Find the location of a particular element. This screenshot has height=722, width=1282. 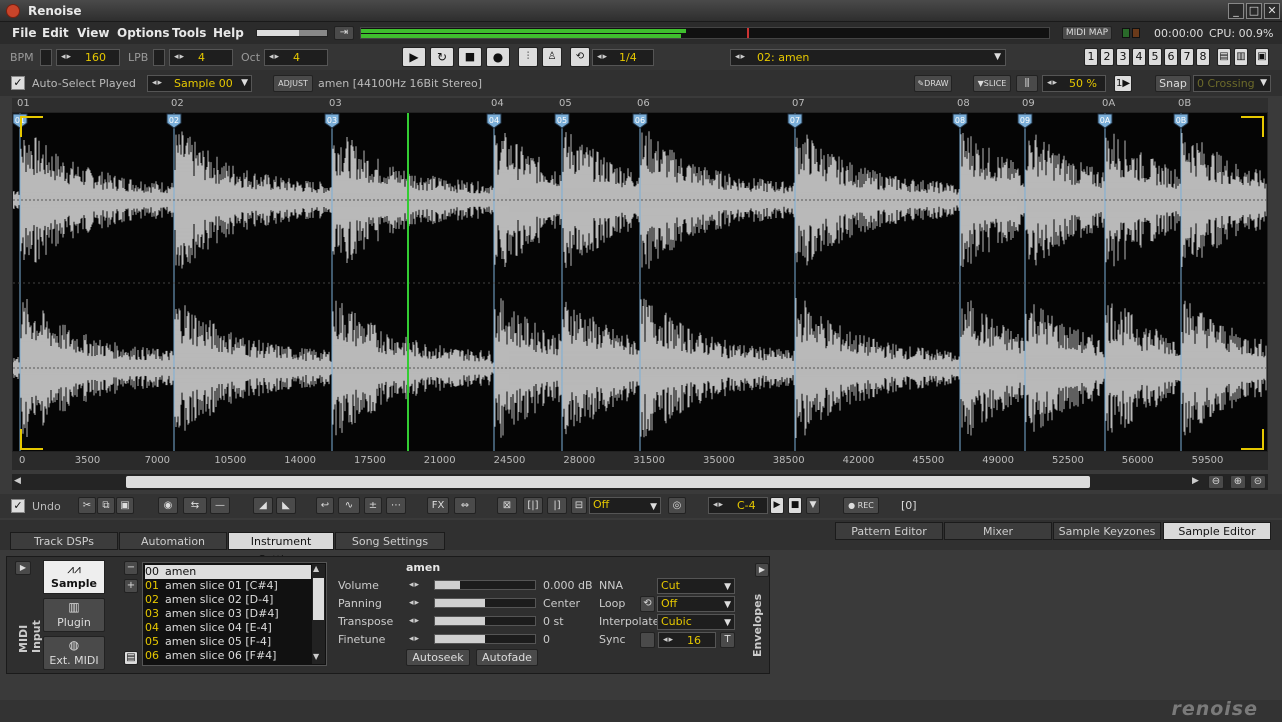

snap-button: Snap is located at coordinates (1173, 83).